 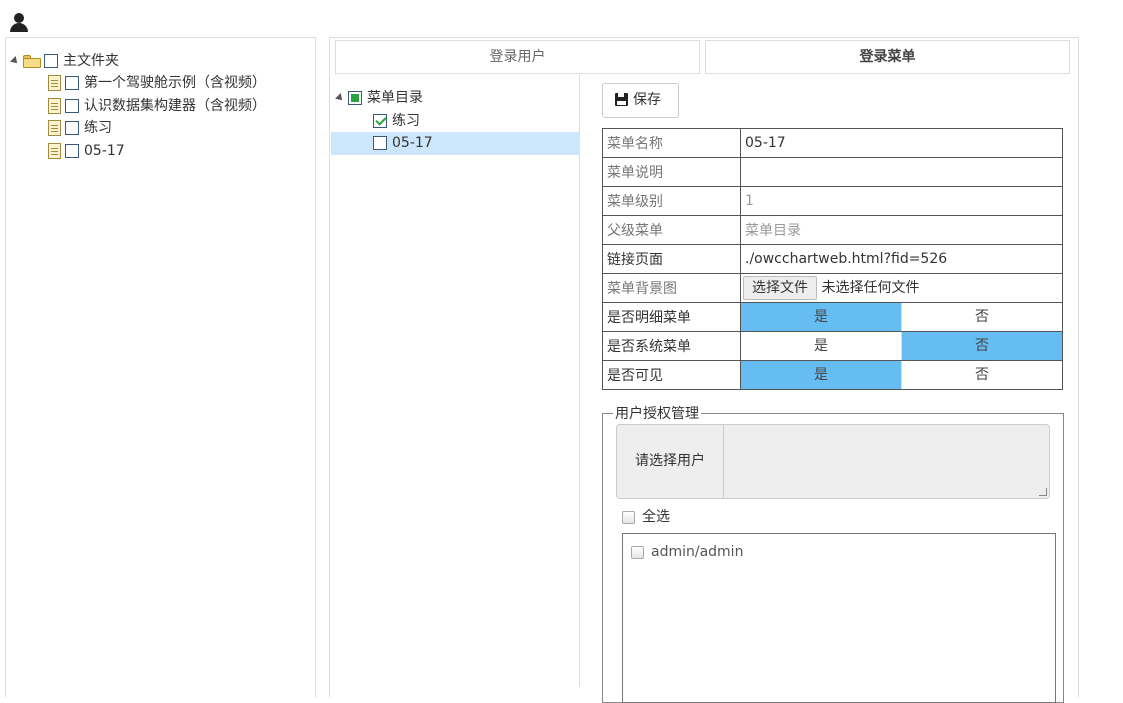 I want to click on tree-item: 练习, so click(x=80, y=128).